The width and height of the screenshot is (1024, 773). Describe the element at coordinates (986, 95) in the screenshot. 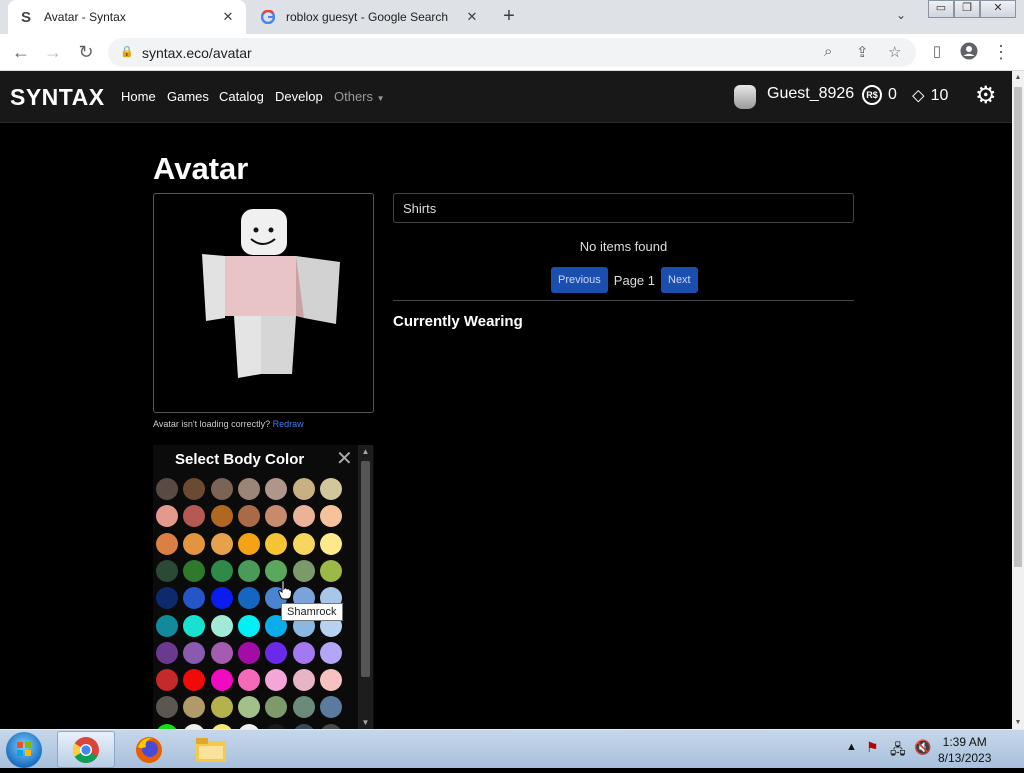

I see `settings-gear-icon: ⚙` at that location.